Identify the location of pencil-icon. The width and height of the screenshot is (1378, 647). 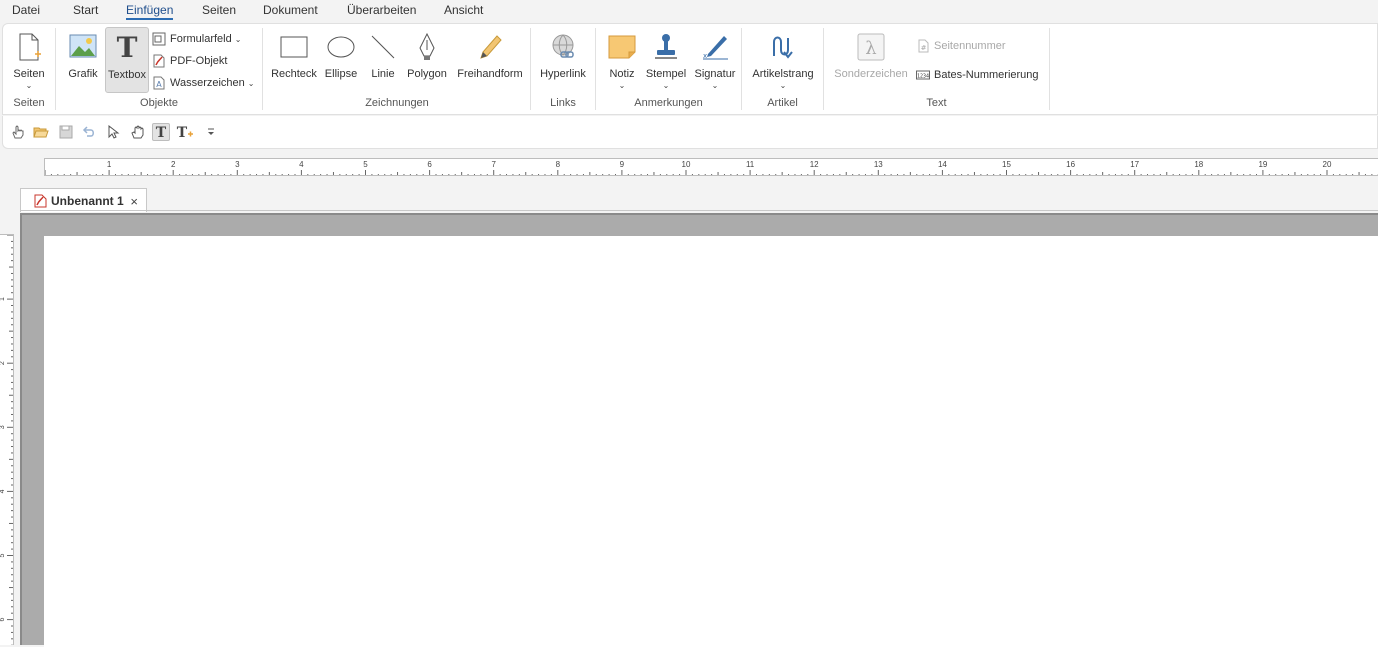
(491, 47).